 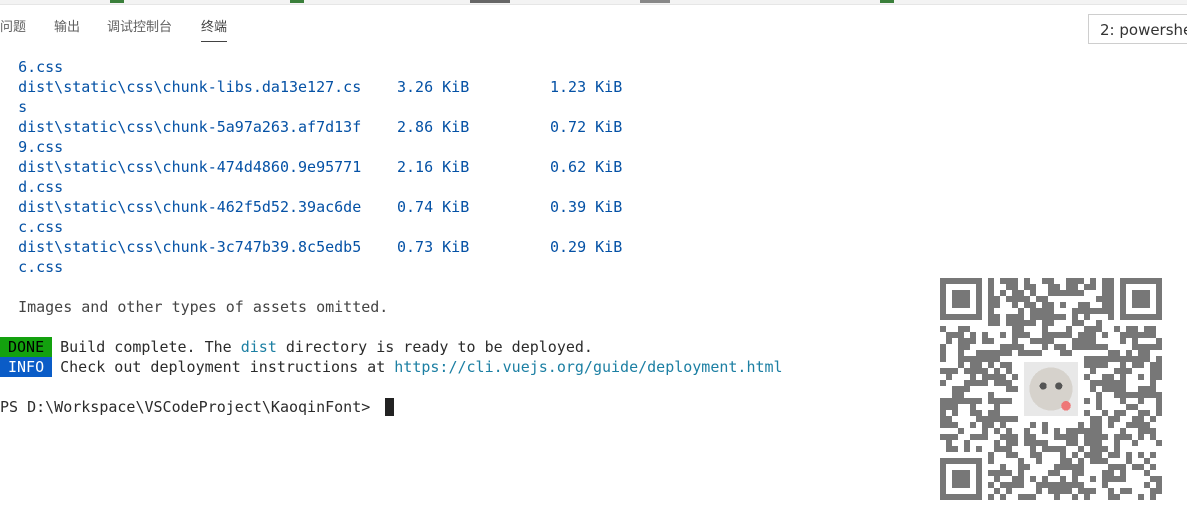 I want to click on qr-code-icon, so click(x=1051, y=389).